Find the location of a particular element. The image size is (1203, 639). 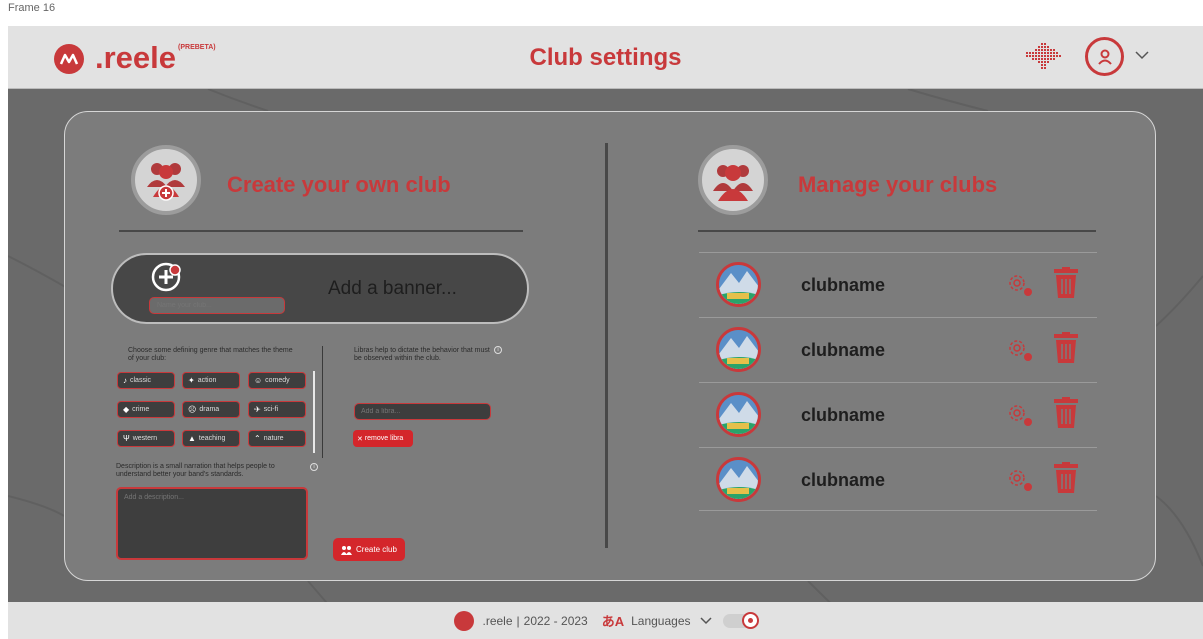

translate-icon: あA is located at coordinates (613, 621).